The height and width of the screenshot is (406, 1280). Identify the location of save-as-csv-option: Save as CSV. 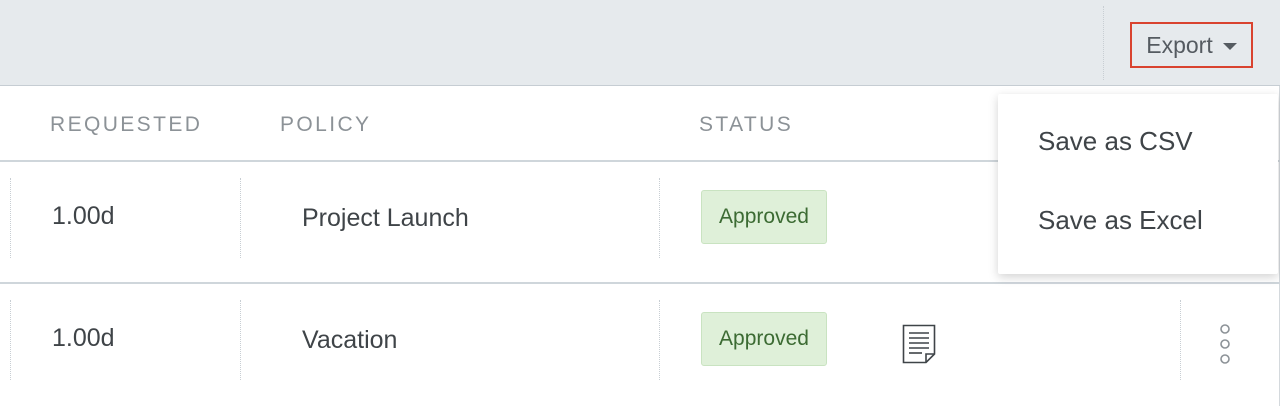
(1115, 141).